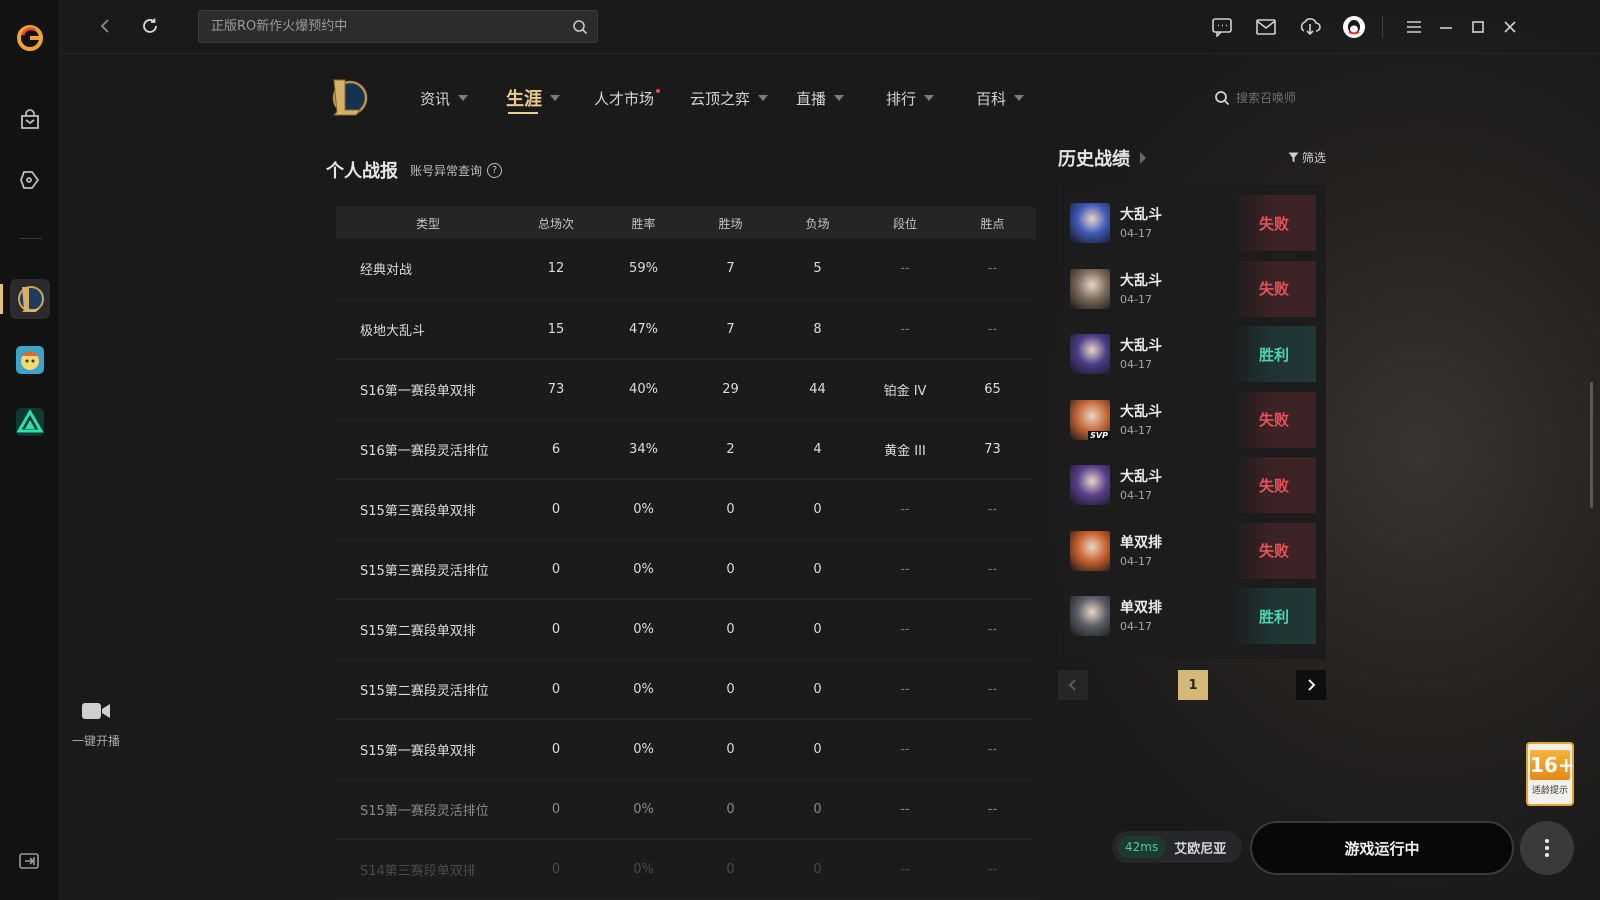 The image size is (1600, 900). Describe the element at coordinates (556, 223) in the screenshot. I see `column-header: 总场次` at that location.